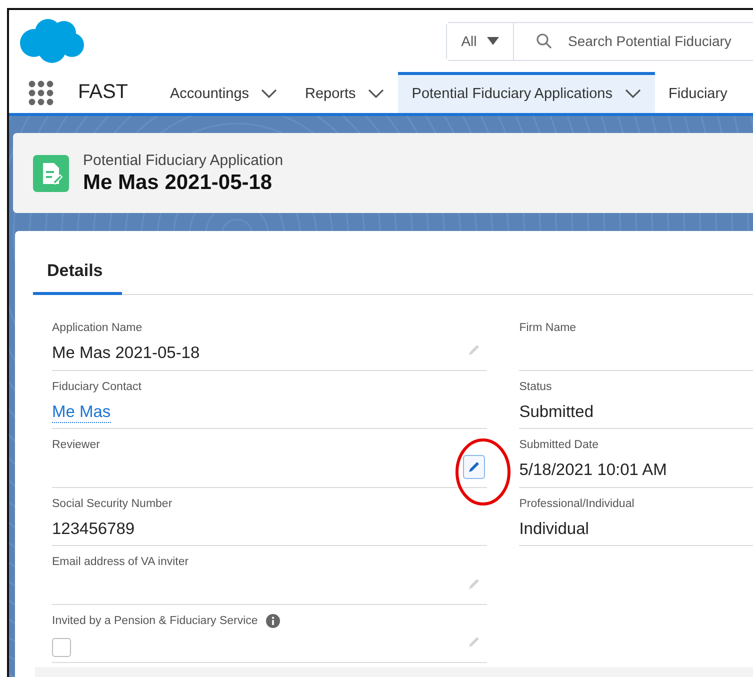  Describe the element at coordinates (576, 504) in the screenshot. I see `field-label: Professional/Individual` at that location.